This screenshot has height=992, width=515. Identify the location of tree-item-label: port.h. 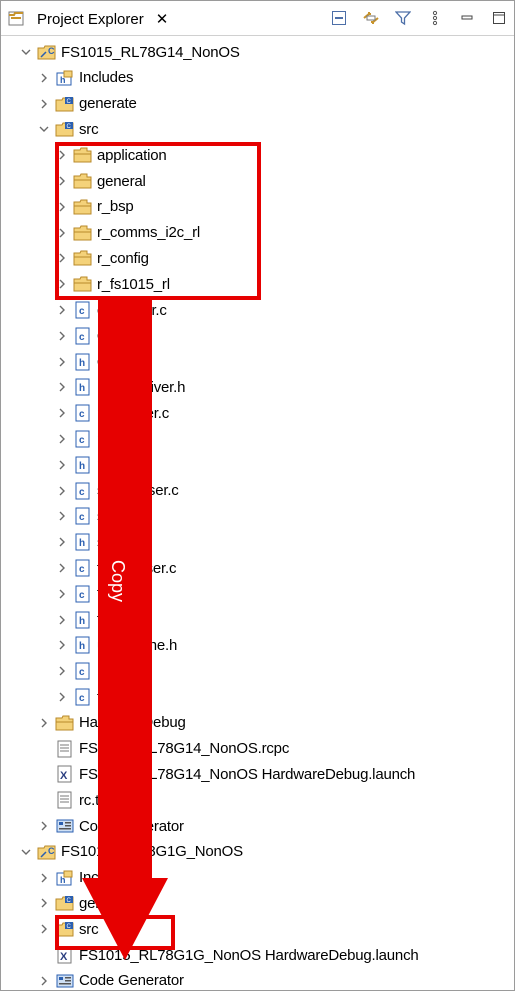
(116, 465).